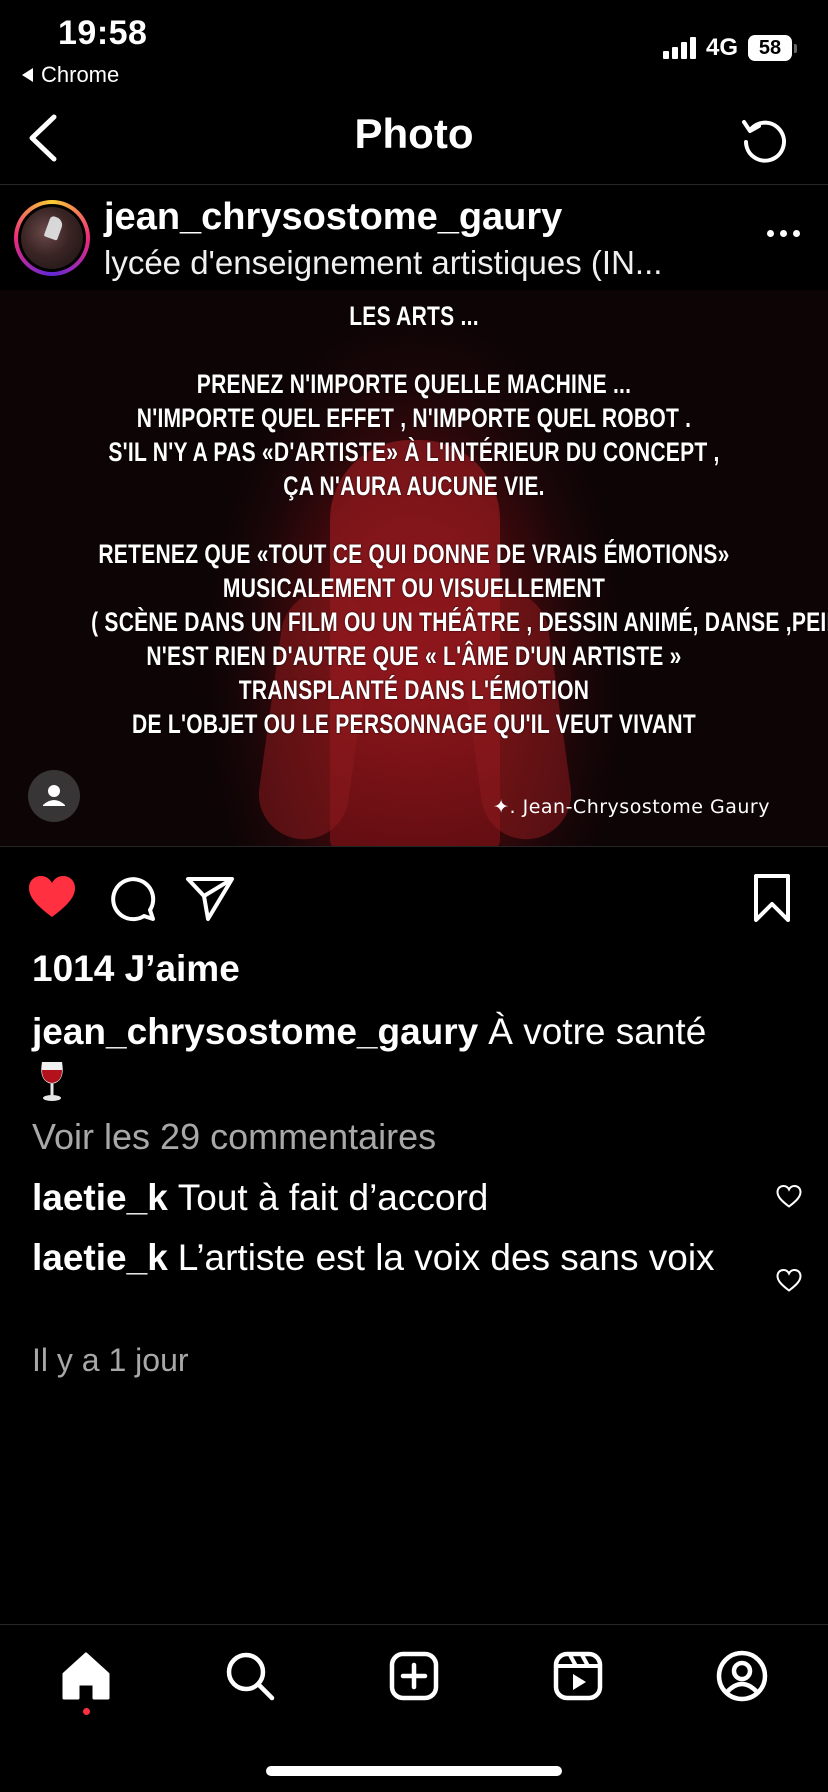 Image resolution: width=828 pixels, height=1792 pixels. What do you see at coordinates (333, 1197) in the screenshot?
I see `comment-text: Tout à fait d’accord` at bounding box center [333, 1197].